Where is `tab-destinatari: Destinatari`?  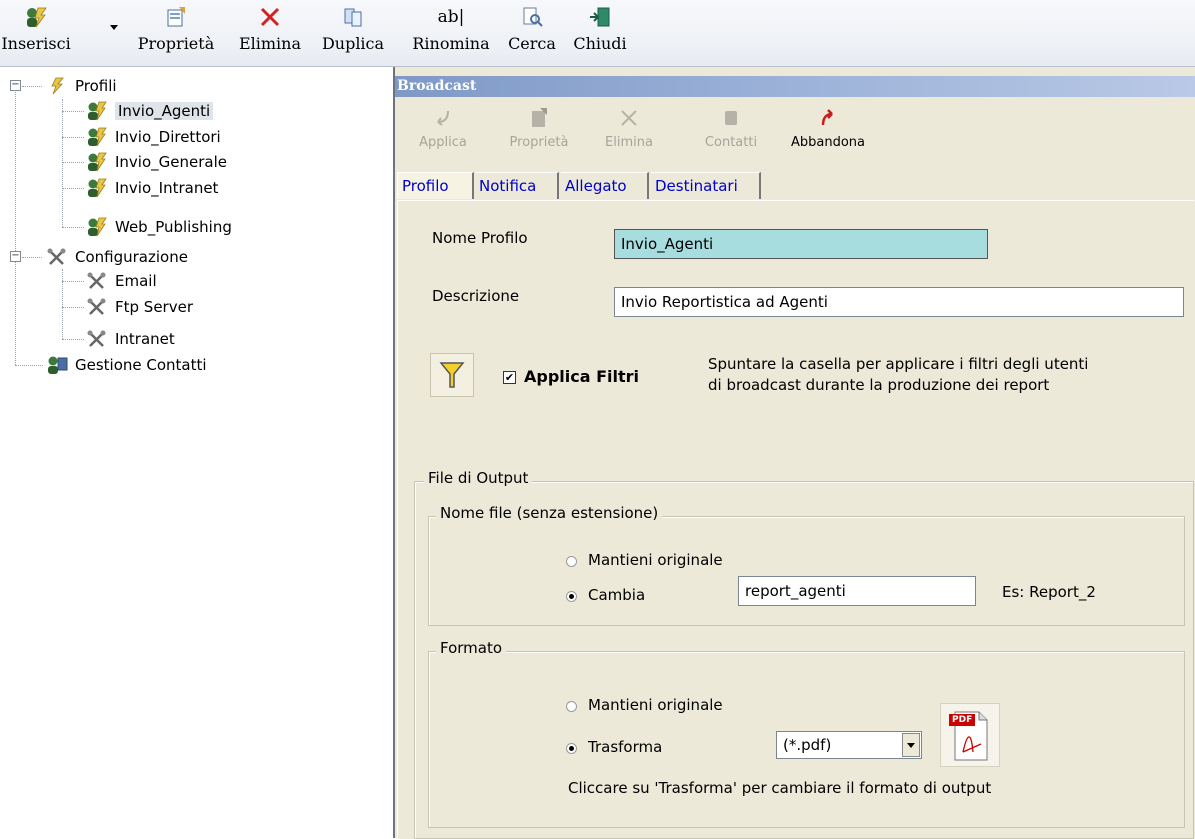
tab-destinatari: Destinatari is located at coordinates (706, 185).